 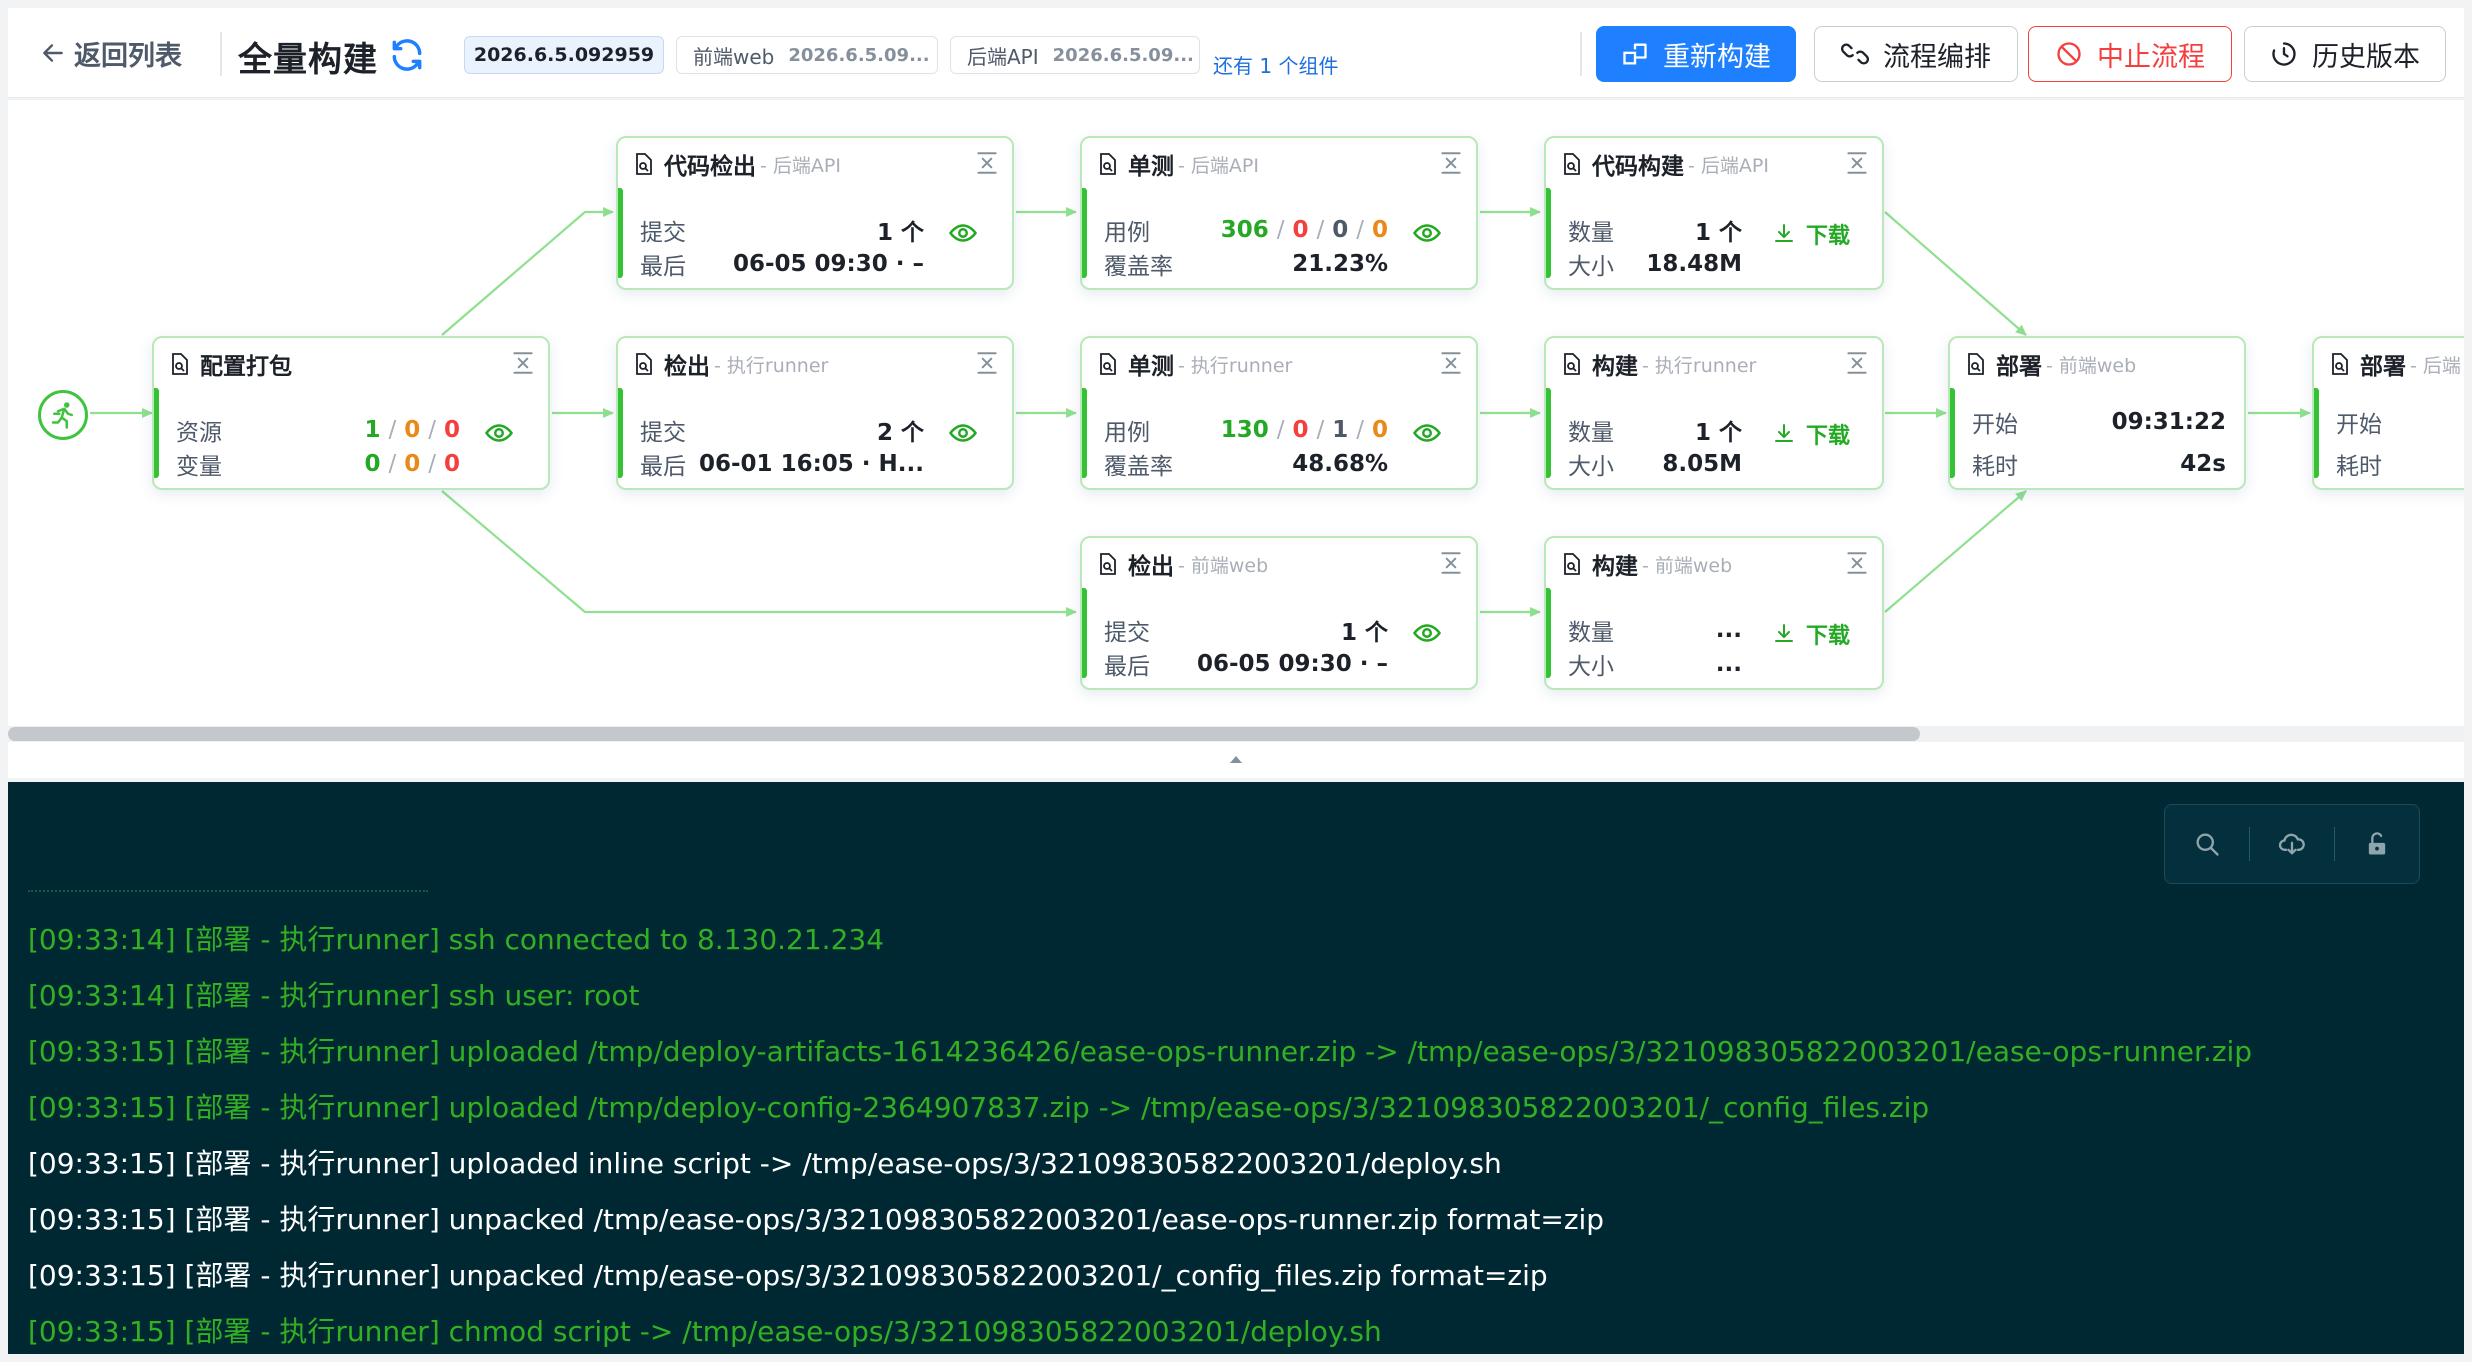 I want to click on node-row-label: 覆盖率, so click(x=1149, y=464).